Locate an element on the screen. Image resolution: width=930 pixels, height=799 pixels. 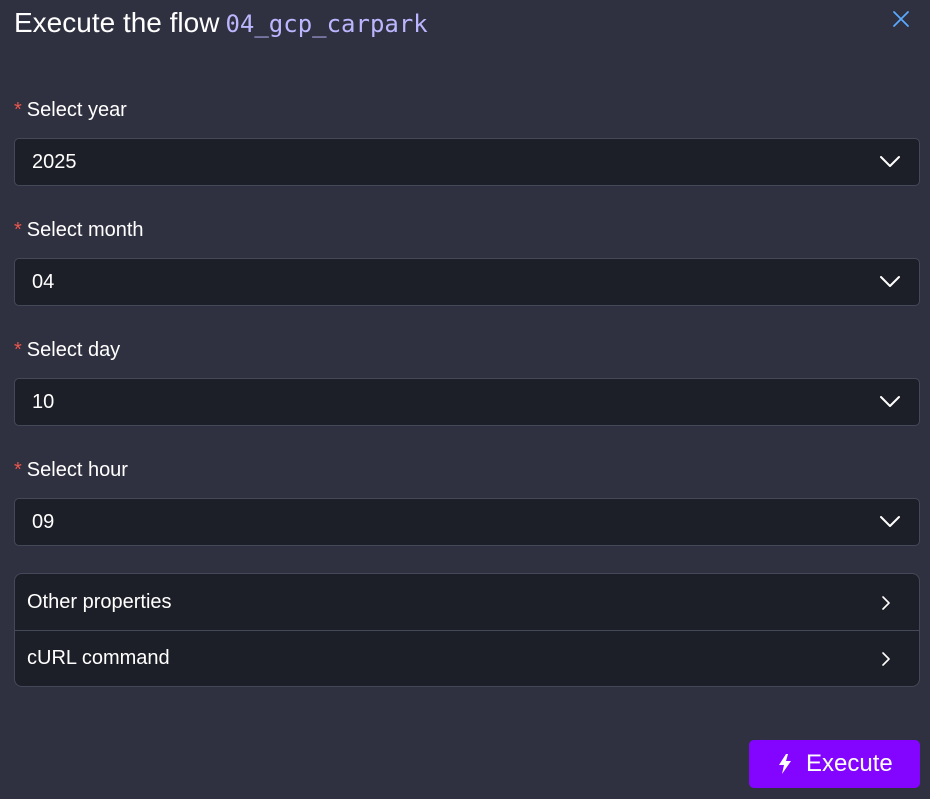
month-select: 04 is located at coordinates (467, 282).